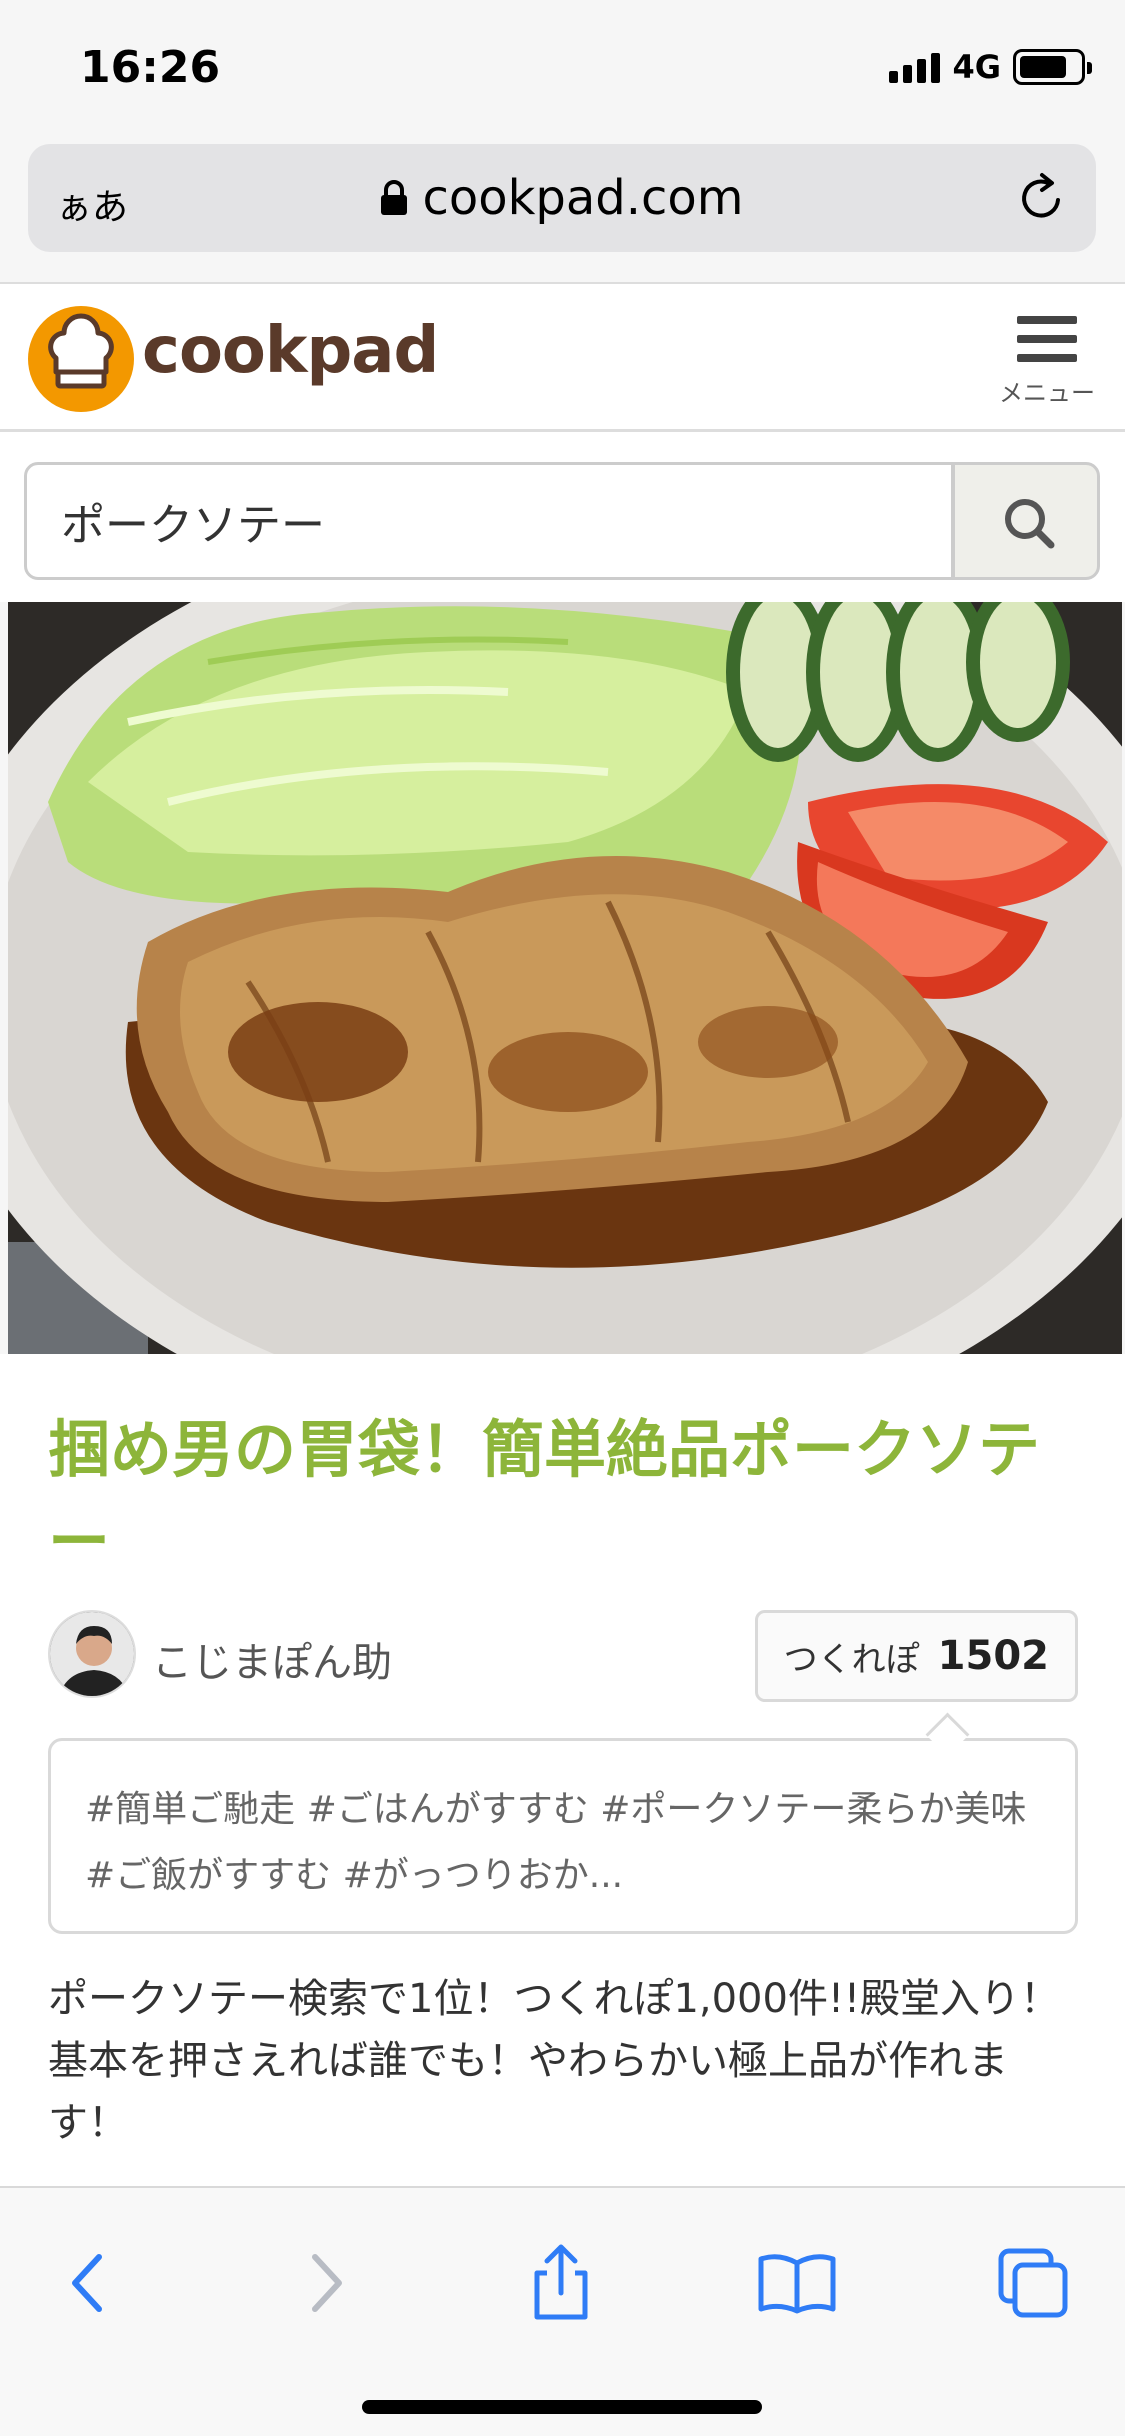 This screenshot has height=2436, width=1125. I want to click on share-button, so click(561, 2283).